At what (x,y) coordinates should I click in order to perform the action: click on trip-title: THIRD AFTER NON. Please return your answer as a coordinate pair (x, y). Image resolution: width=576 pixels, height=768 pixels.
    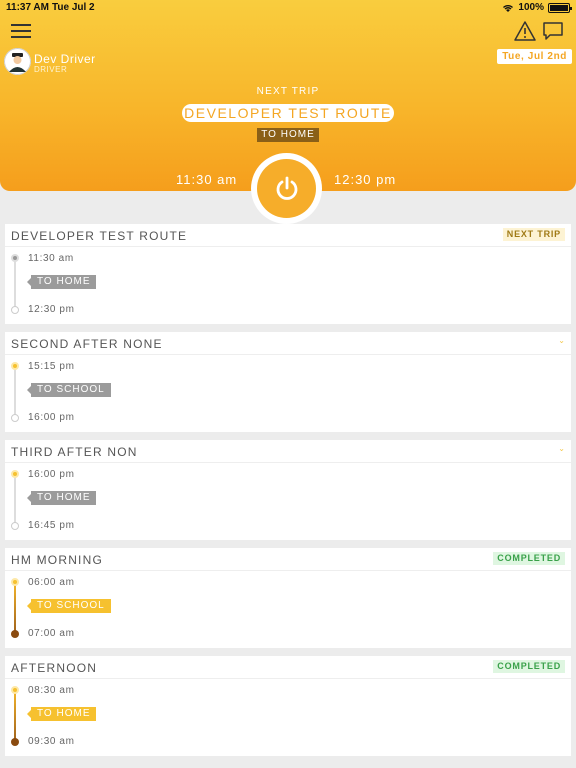
    Looking at the image, I should click on (74, 452).